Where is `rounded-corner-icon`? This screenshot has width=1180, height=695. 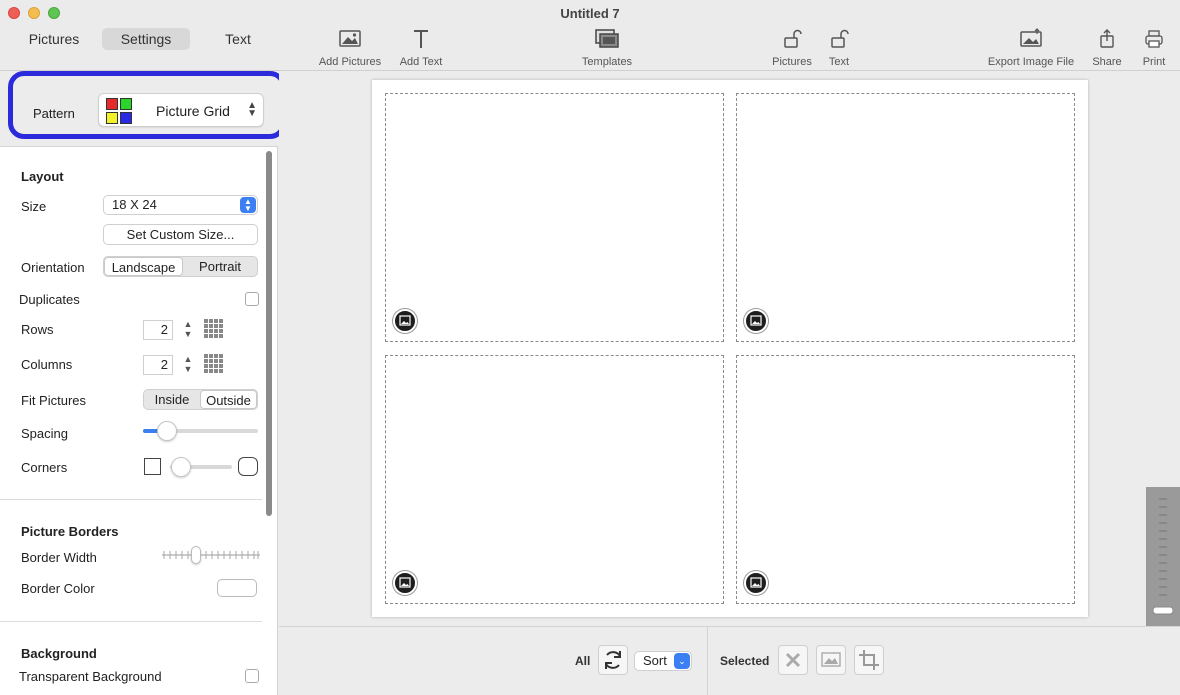
rounded-corner-icon is located at coordinates (248, 466).